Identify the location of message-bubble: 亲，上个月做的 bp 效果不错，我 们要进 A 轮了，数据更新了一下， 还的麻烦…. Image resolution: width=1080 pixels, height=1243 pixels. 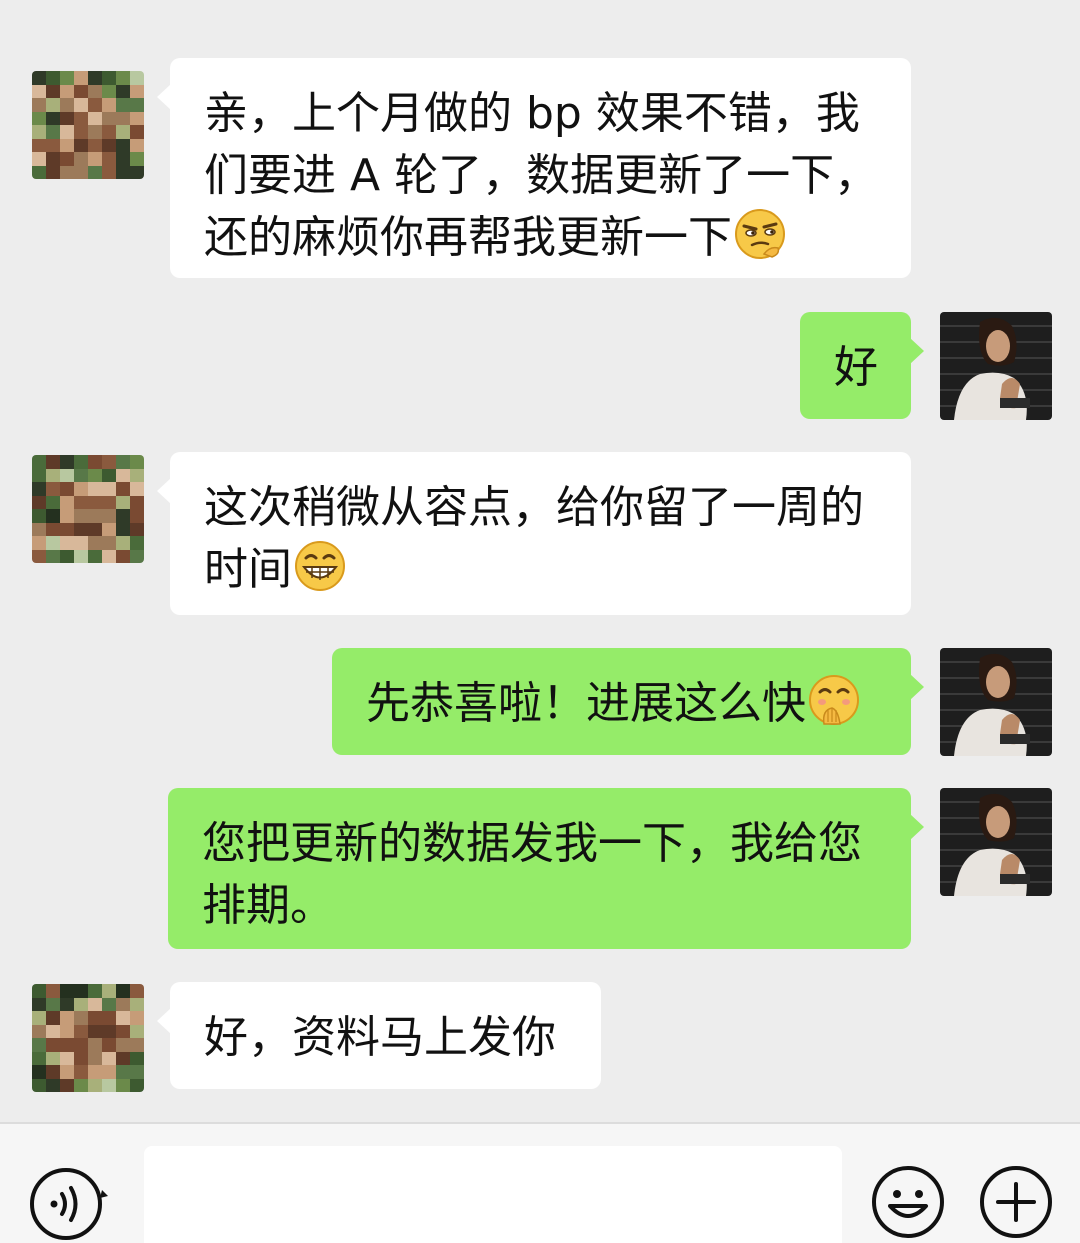
(534, 168).